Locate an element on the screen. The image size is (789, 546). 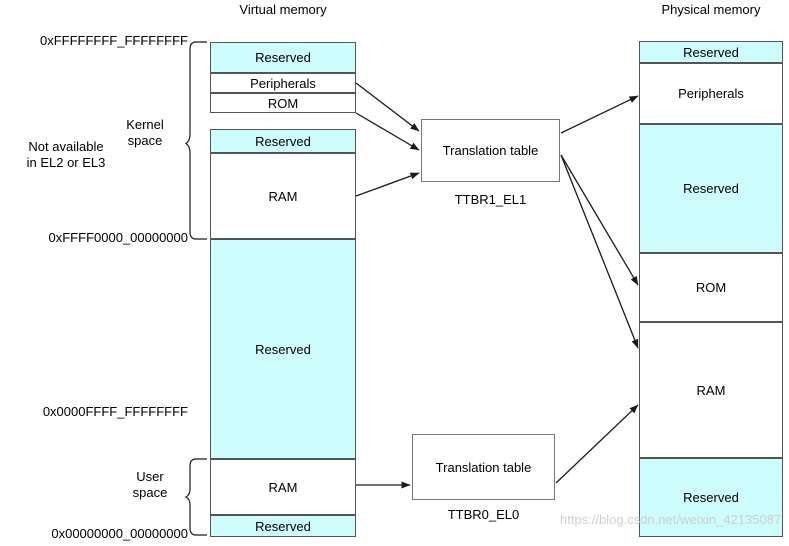
availability-note-line2: in EL2 or EL3 is located at coordinates (66, 162).